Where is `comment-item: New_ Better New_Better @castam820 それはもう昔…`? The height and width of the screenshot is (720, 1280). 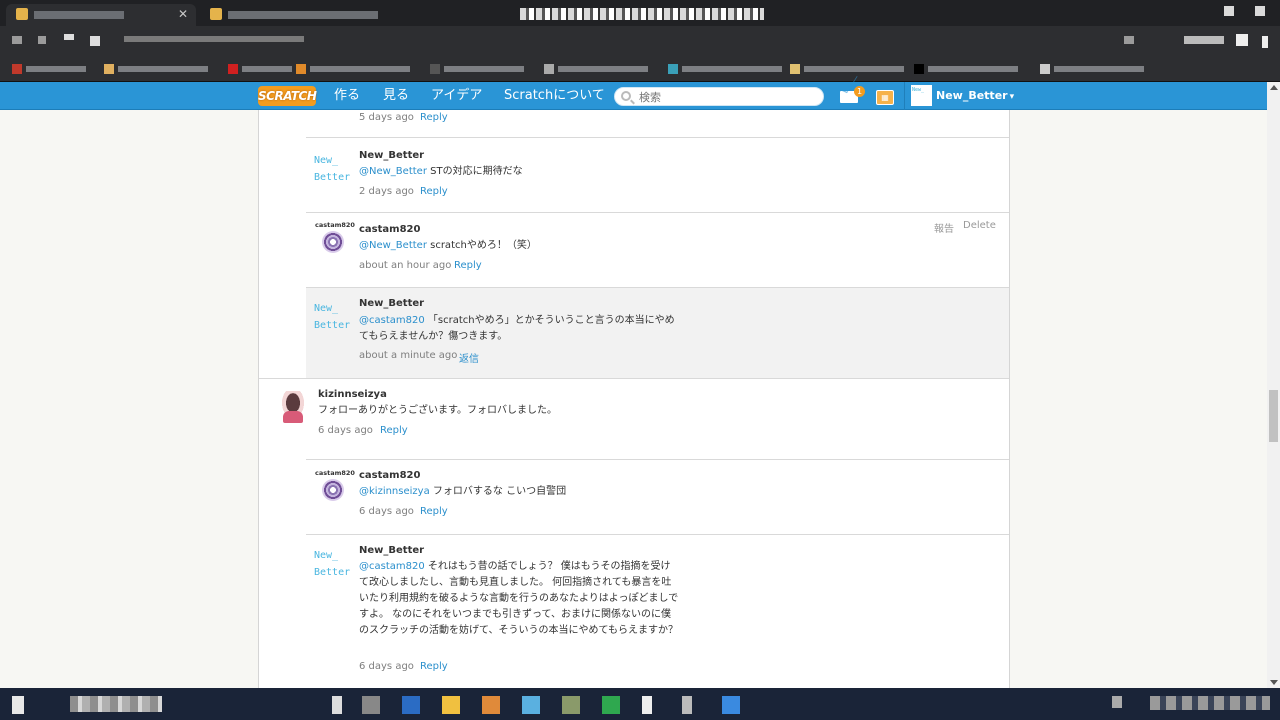 comment-item: New_ Better New_Better @castam820 それはもう昔… is located at coordinates (657, 611).